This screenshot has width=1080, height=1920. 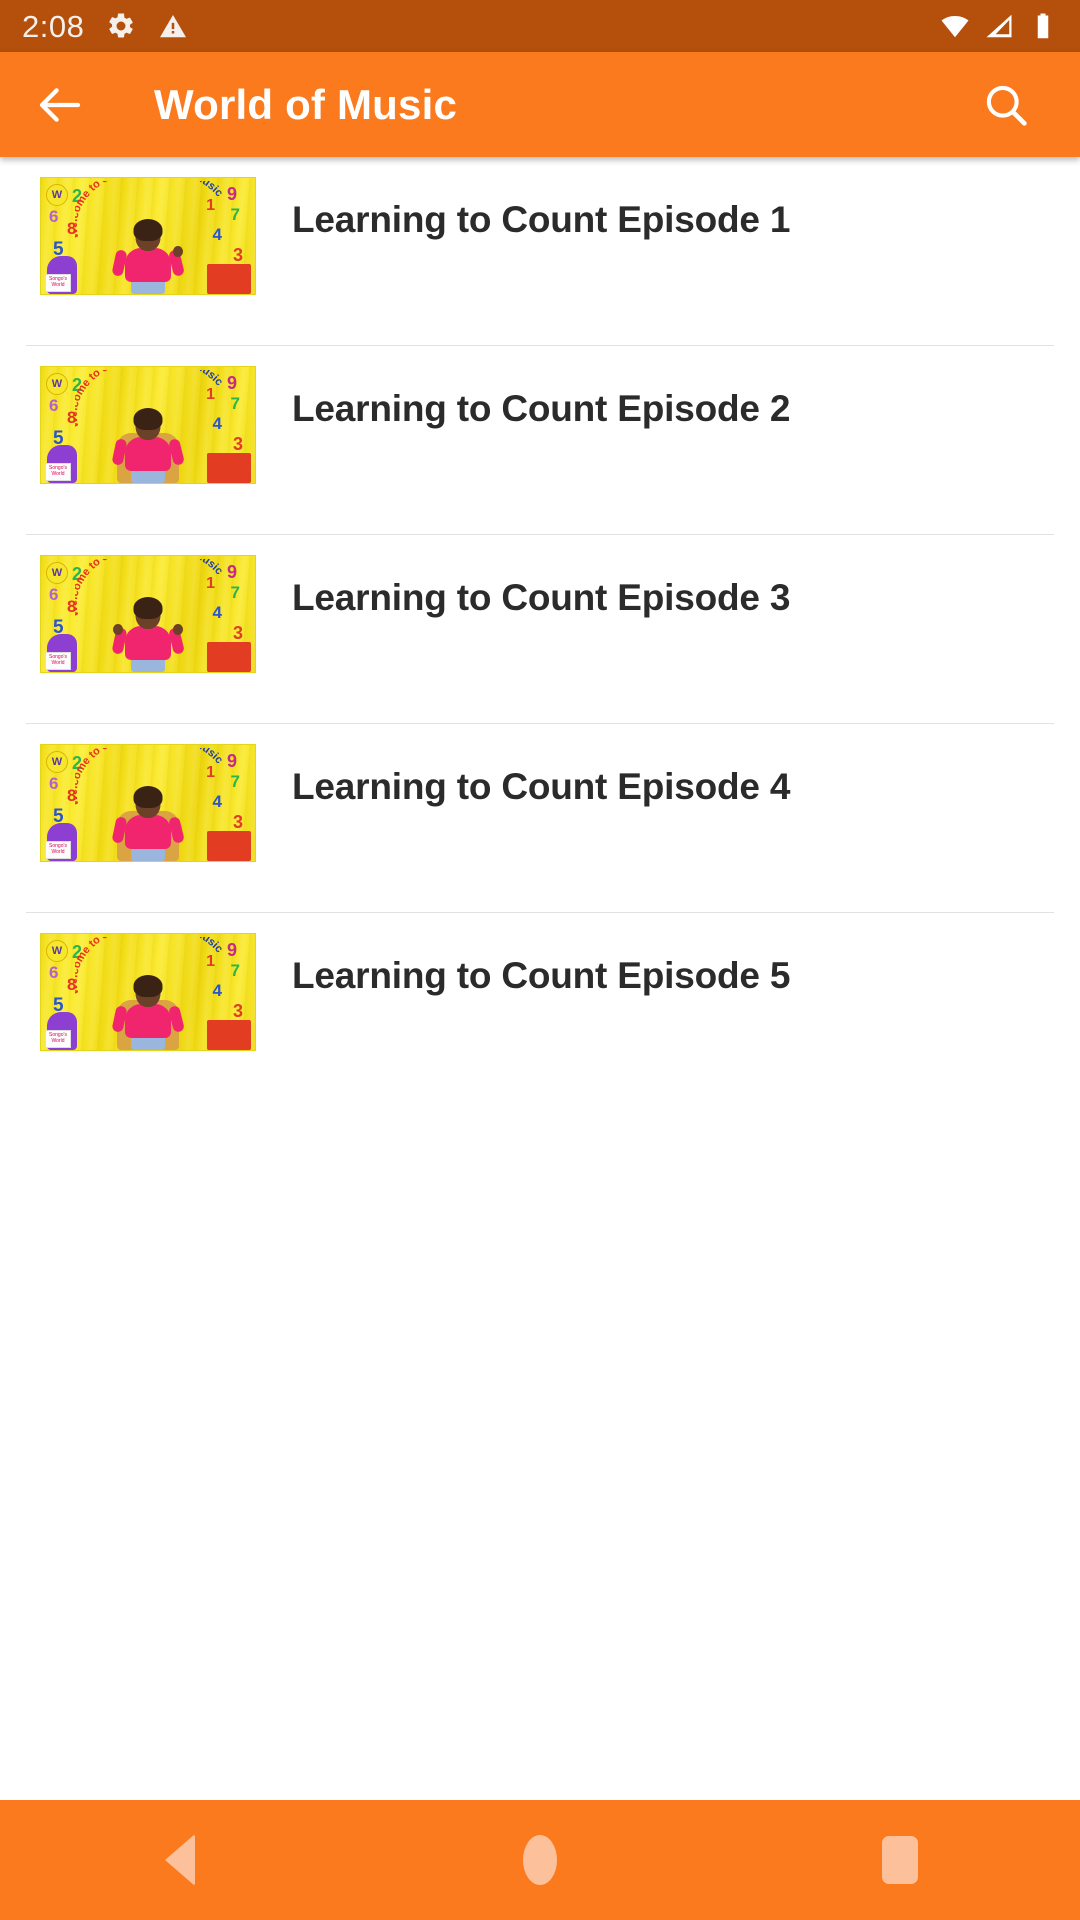 I want to click on system-navigation-bar, so click(x=540, y=1860).